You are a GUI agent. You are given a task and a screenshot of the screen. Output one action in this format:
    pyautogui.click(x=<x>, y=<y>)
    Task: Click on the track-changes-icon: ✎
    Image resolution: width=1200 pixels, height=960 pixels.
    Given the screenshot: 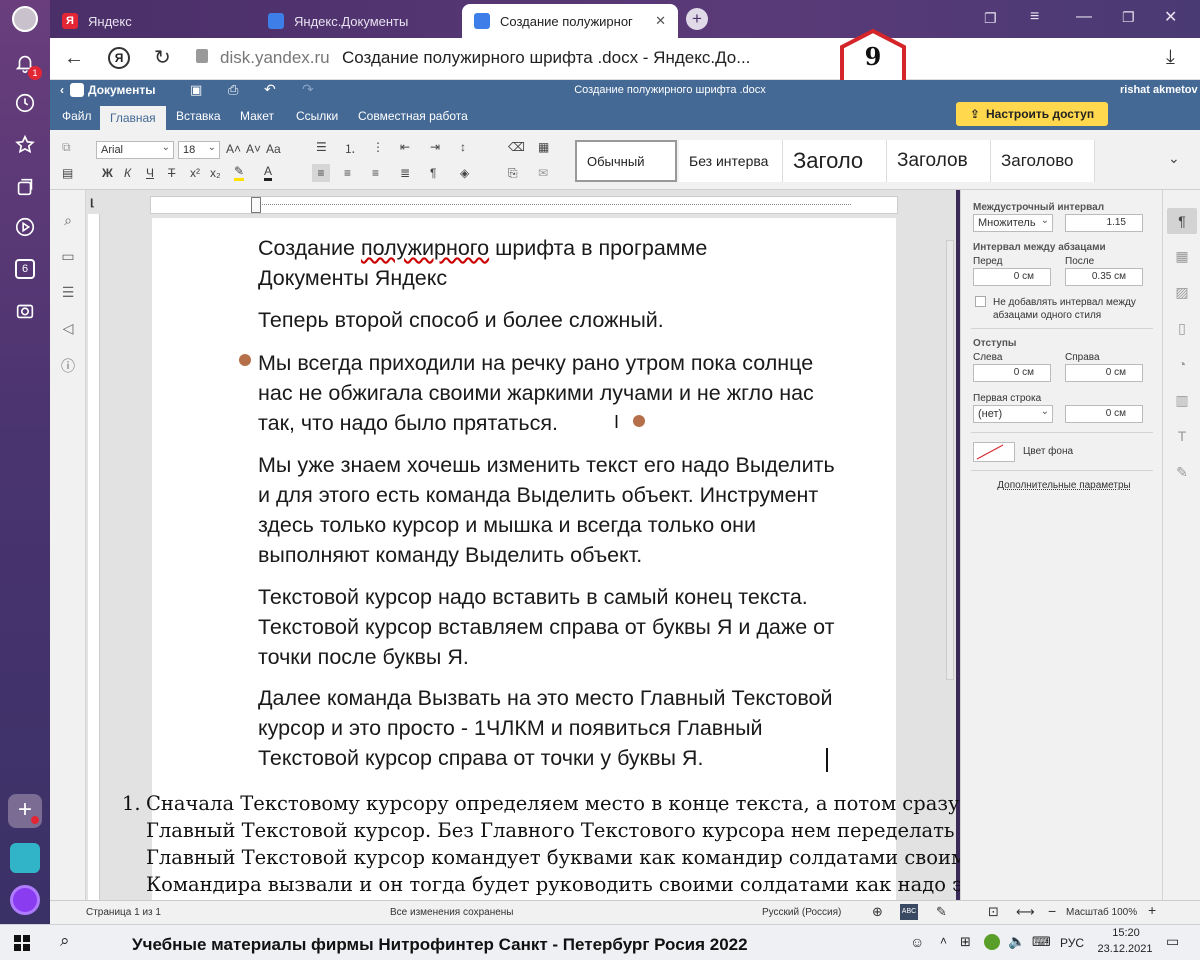 What is the action you would take?
    pyautogui.click(x=941, y=912)
    